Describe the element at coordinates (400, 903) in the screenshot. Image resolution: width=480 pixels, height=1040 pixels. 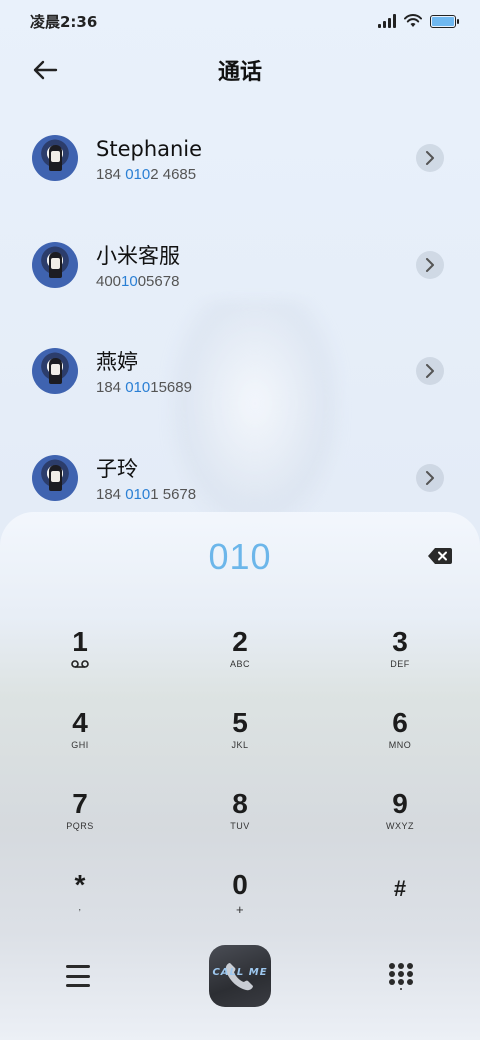
I see `key-hash: #` at that location.